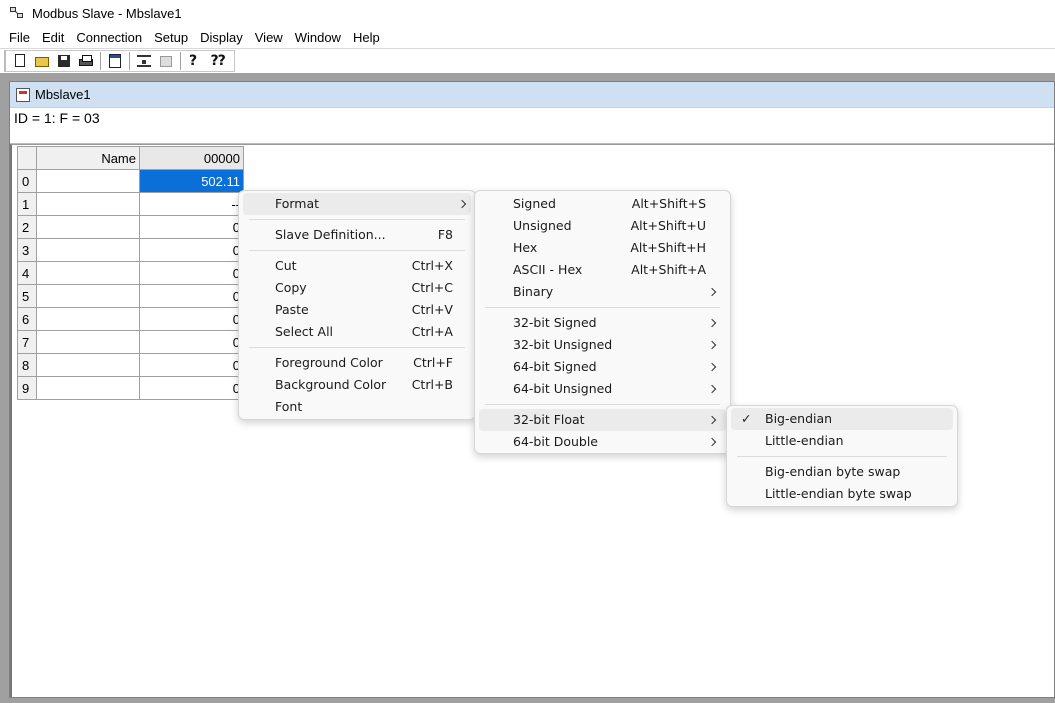 This screenshot has height=703, width=1055. I want to click on row-index: 5, so click(27, 296).